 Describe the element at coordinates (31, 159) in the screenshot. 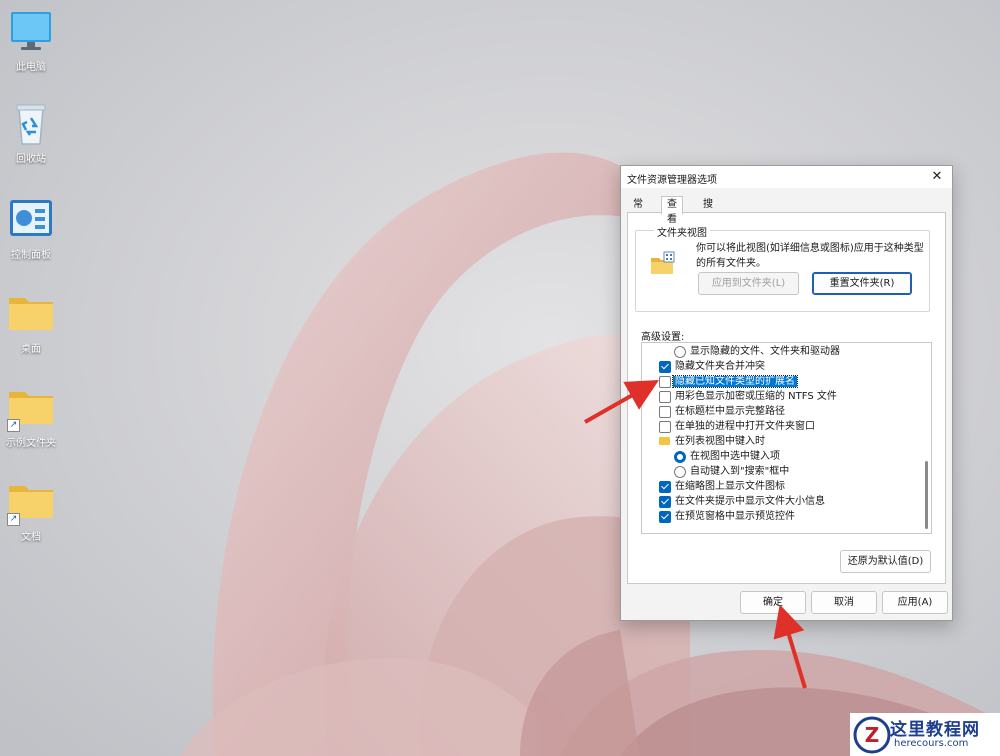

I see `desktop-icon-label: 回收站` at that location.